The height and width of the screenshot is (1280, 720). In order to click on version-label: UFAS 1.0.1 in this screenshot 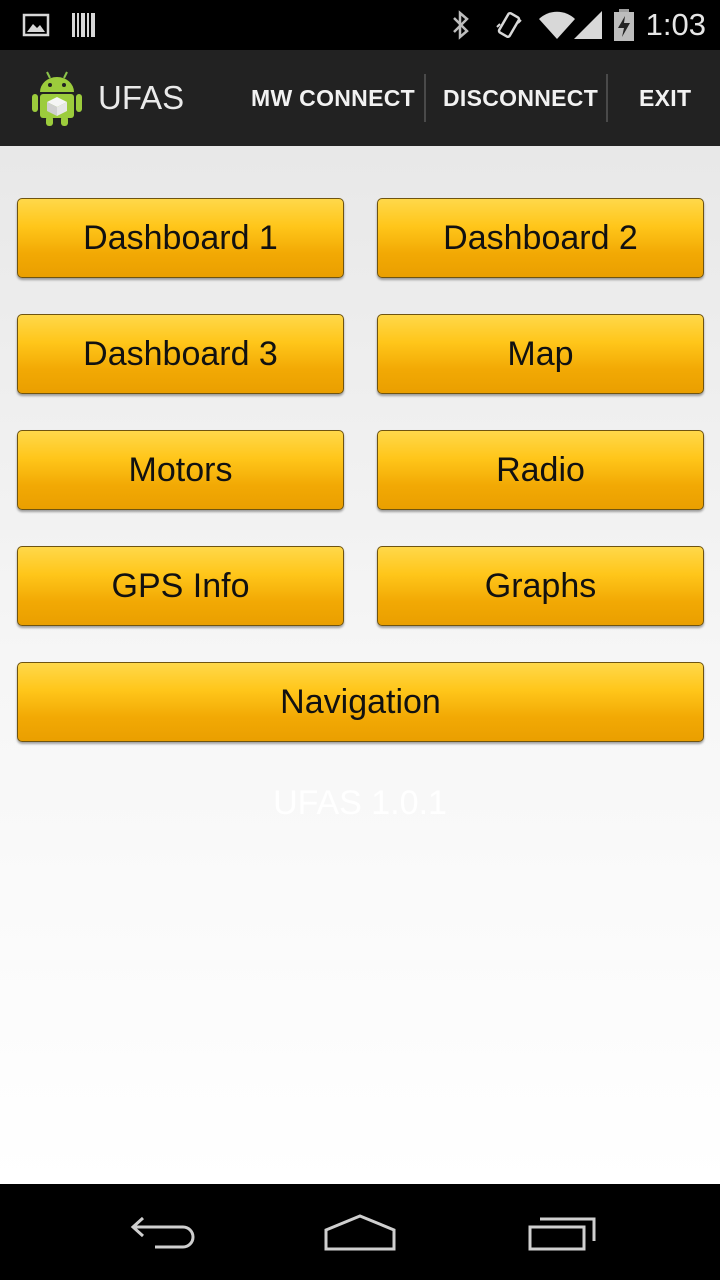, I will do `click(360, 803)`.